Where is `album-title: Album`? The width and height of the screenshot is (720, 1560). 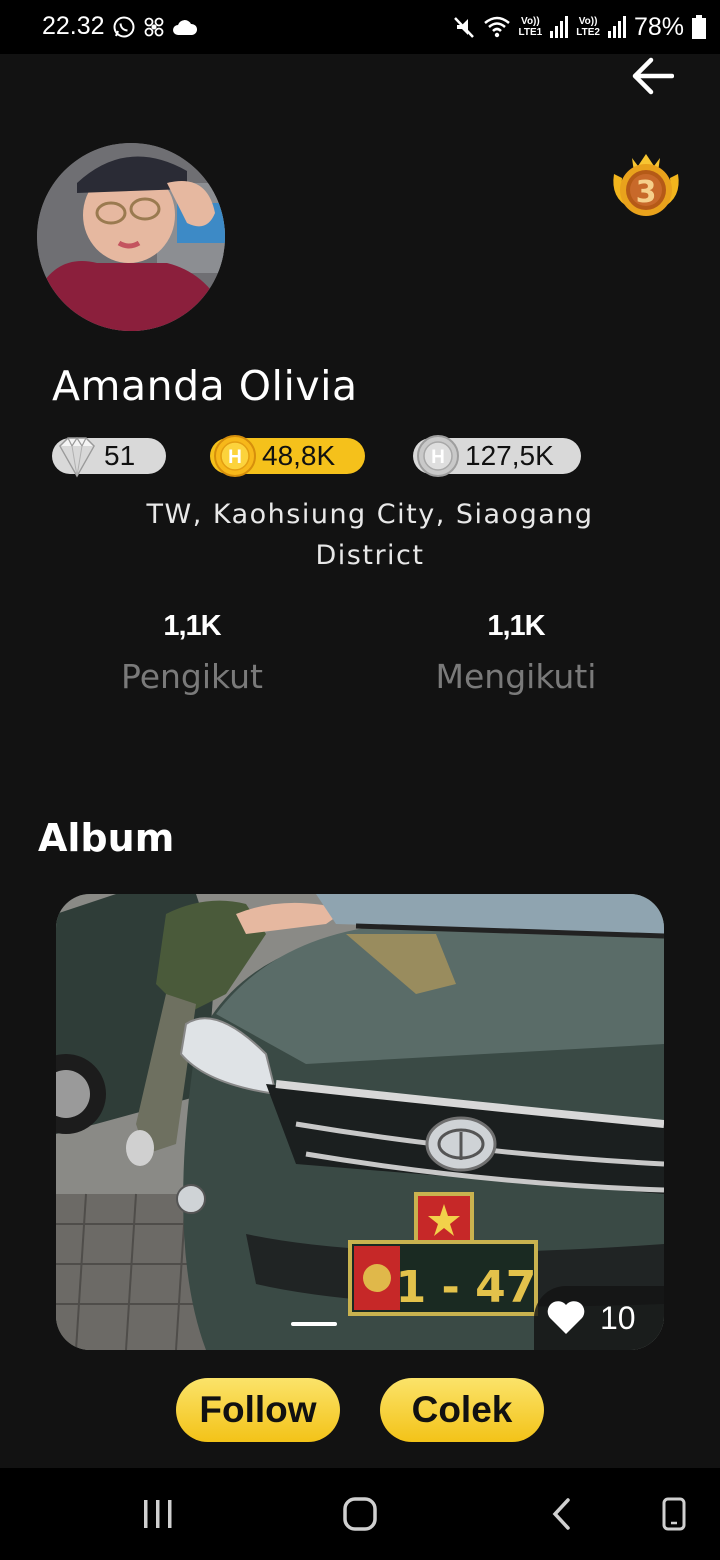
album-title: Album is located at coordinates (106, 838).